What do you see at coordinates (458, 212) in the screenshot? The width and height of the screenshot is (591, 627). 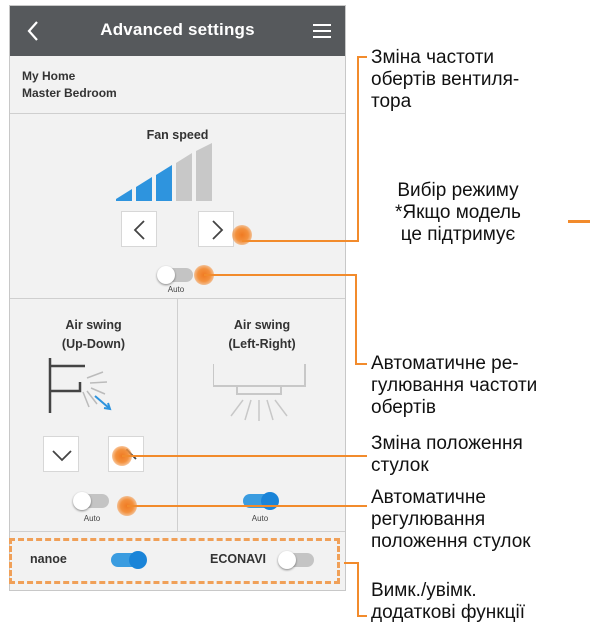 I see `annotation-mode-select: Вибір режиму *Якщо модель це підтримує` at bounding box center [458, 212].